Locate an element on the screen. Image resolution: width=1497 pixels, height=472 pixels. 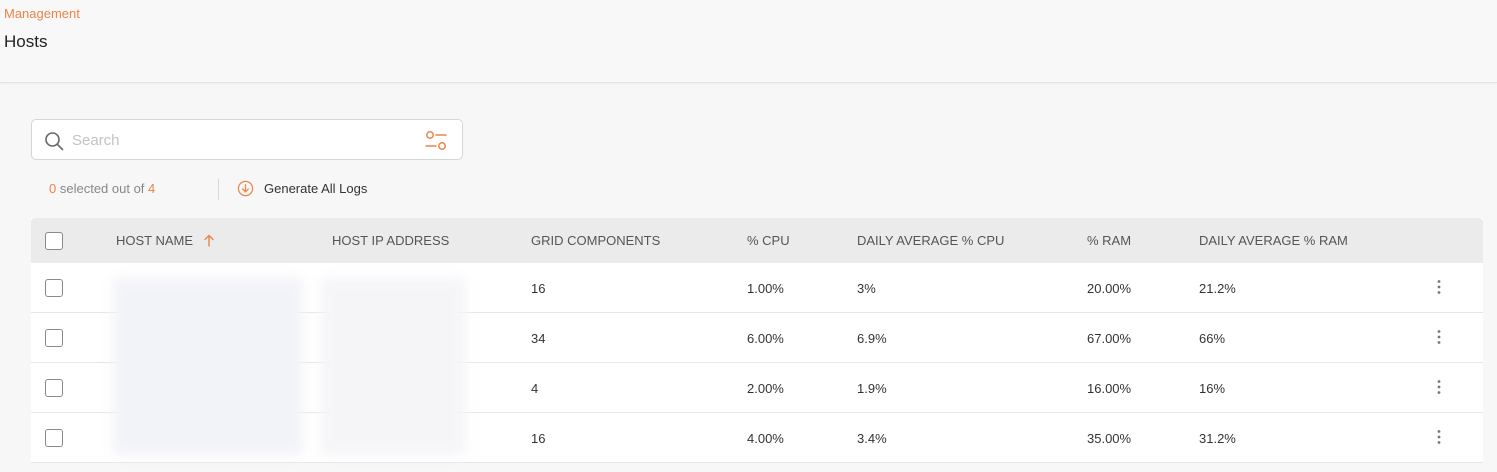
selection-text: selected out of is located at coordinates (102, 188).